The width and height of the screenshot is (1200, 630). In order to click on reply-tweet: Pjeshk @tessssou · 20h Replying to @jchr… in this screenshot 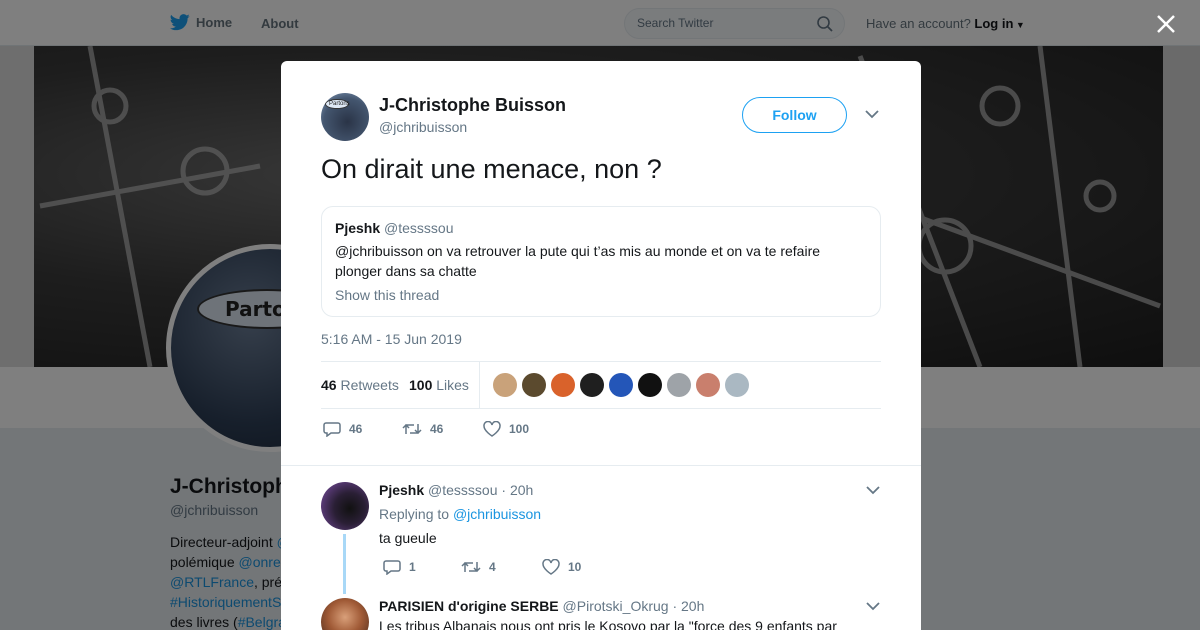, I will do `click(601, 532)`.